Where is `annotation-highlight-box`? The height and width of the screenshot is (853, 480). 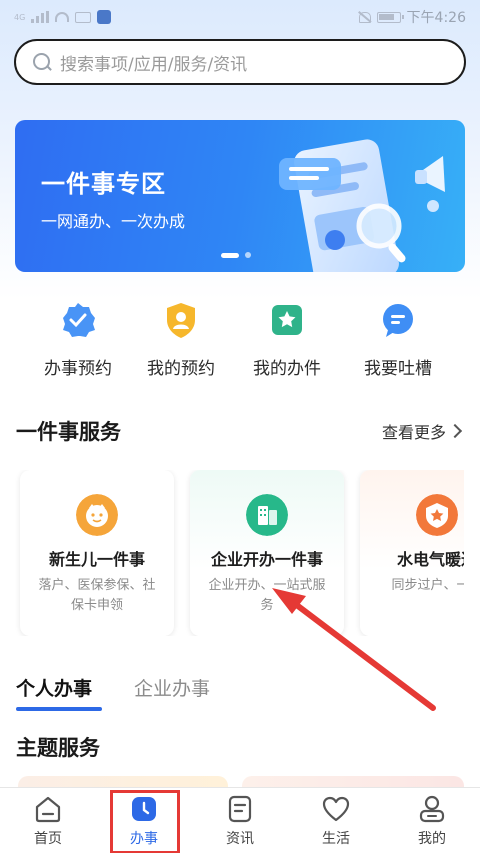 annotation-highlight-box is located at coordinates (145, 821).